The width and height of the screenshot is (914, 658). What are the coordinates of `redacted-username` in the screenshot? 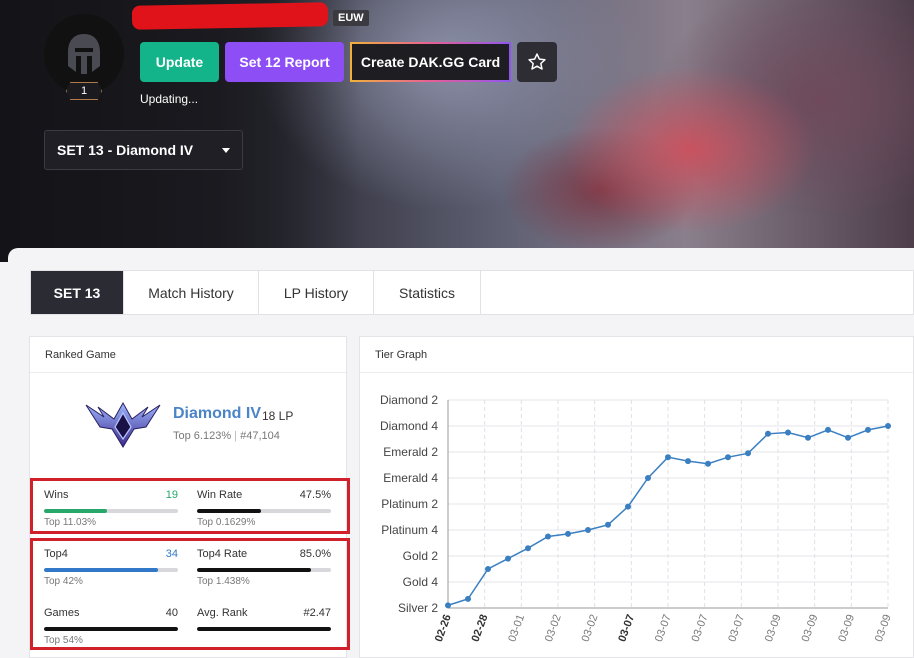 It's located at (230, 16).